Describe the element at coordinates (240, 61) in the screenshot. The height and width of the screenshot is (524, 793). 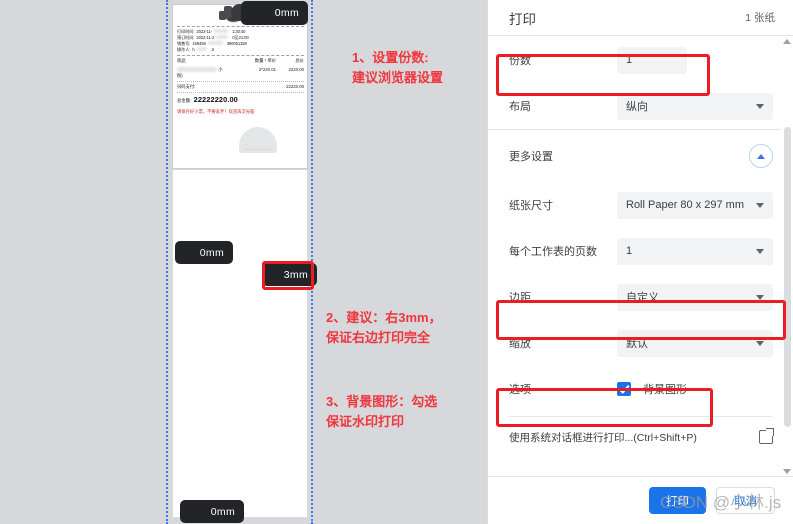
I see `receipt-table-header: 商品 数量 * 单价 总价` at that location.